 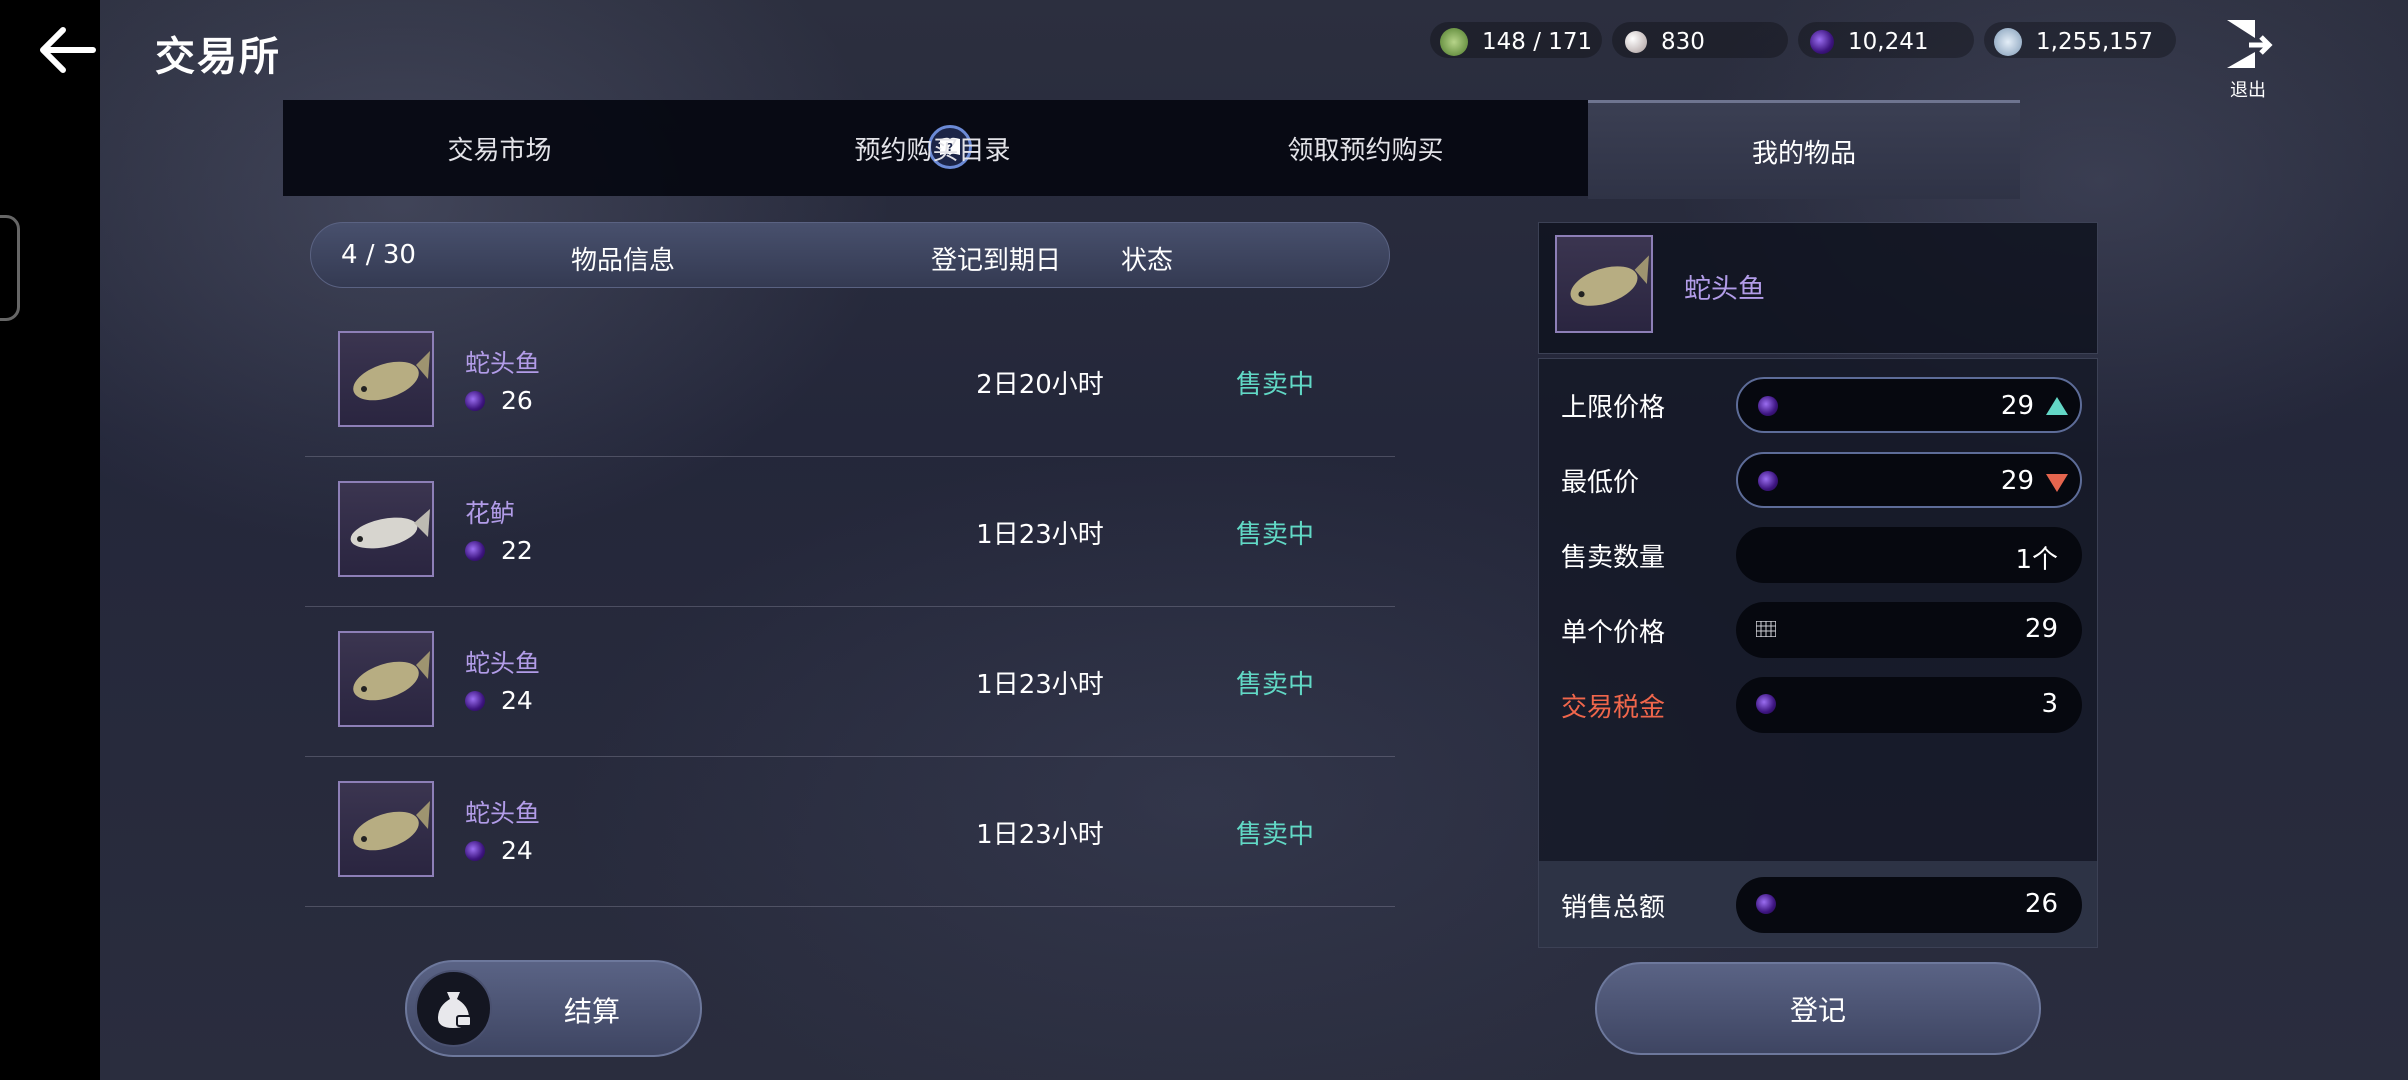 I want to click on pearl-icon, so click(x=1636, y=42).